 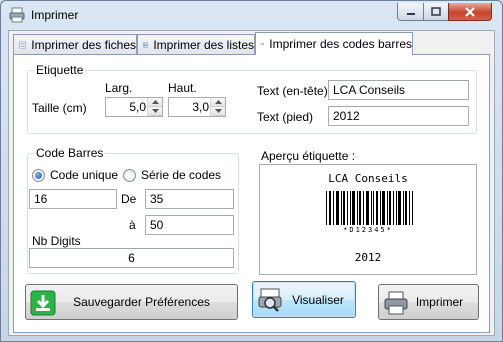 I want to click on digits-field: 6, so click(x=131, y=258).